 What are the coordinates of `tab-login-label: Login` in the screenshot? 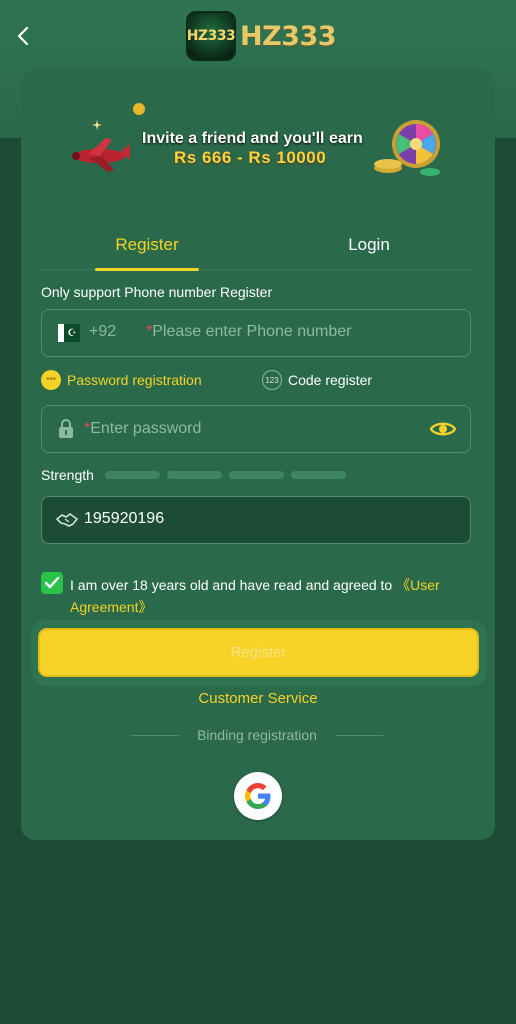 It's located at (369, 244).